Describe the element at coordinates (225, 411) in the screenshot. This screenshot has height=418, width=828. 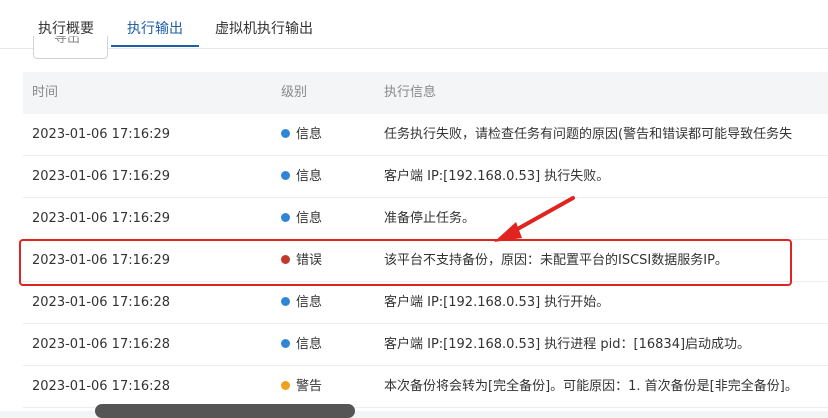
I see `horizontal-scrollbar` at that location.